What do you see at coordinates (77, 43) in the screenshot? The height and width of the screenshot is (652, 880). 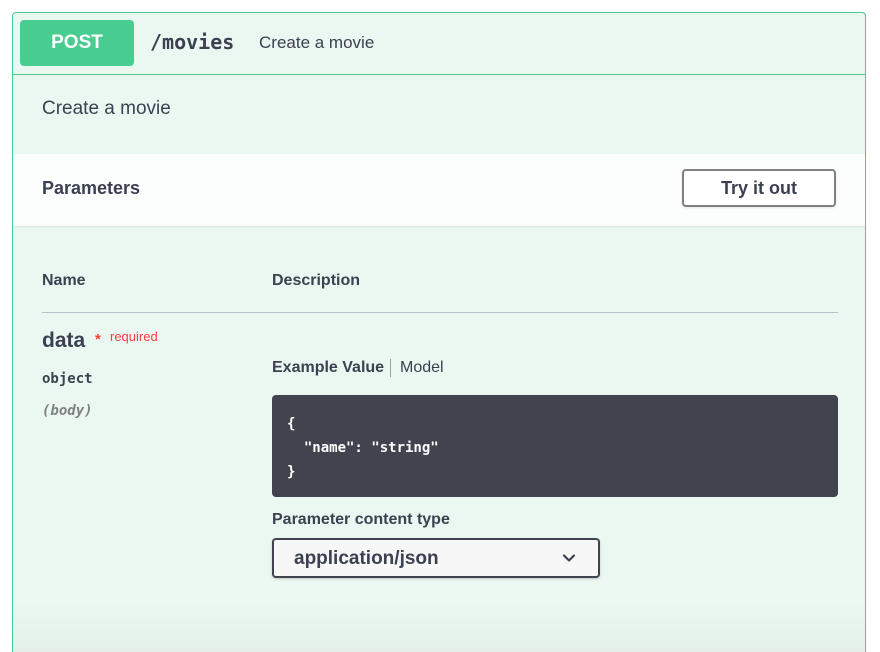 I see `http-method-badge: POST` at bounding box center [77, 43].